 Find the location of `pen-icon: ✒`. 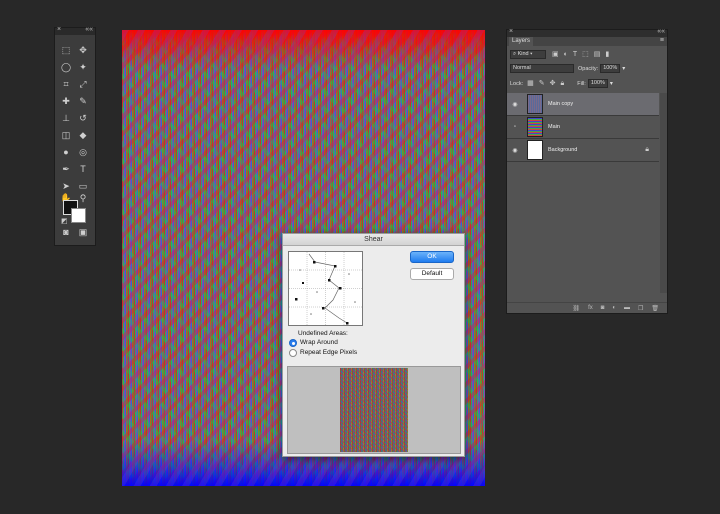

pen-icon: ✒ is located at coordinates (66, 169).